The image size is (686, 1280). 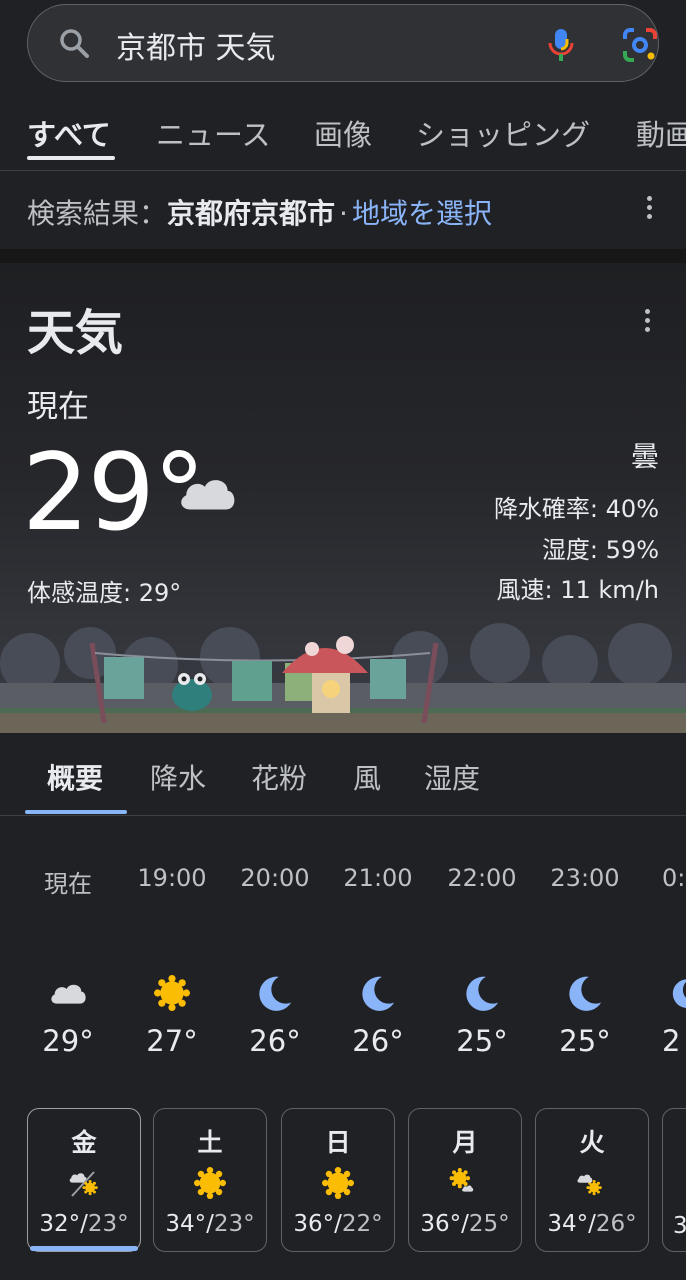 What do you see at coordinates (343, 678) in the screenshot?
I see `weather-illustration` at bounding box center [343, 678].